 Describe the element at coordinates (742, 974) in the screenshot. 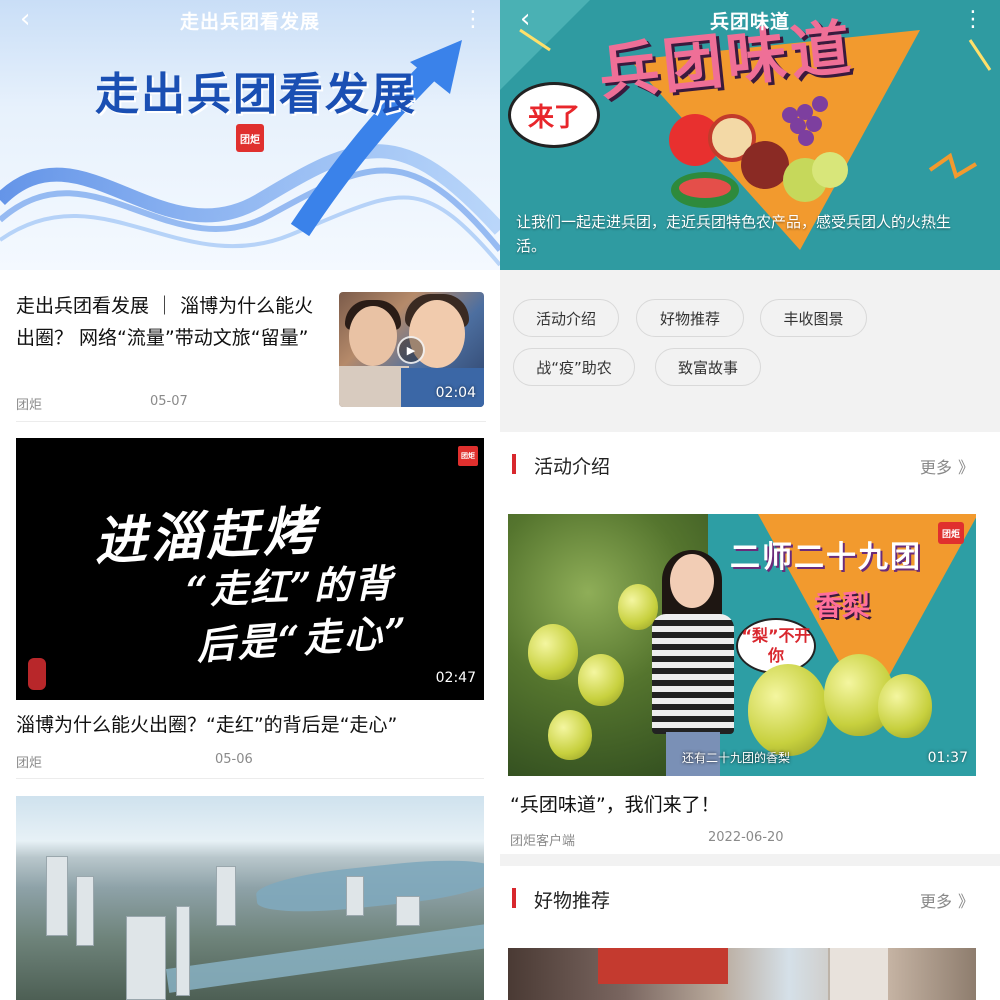

I see `product-photo` at that location.